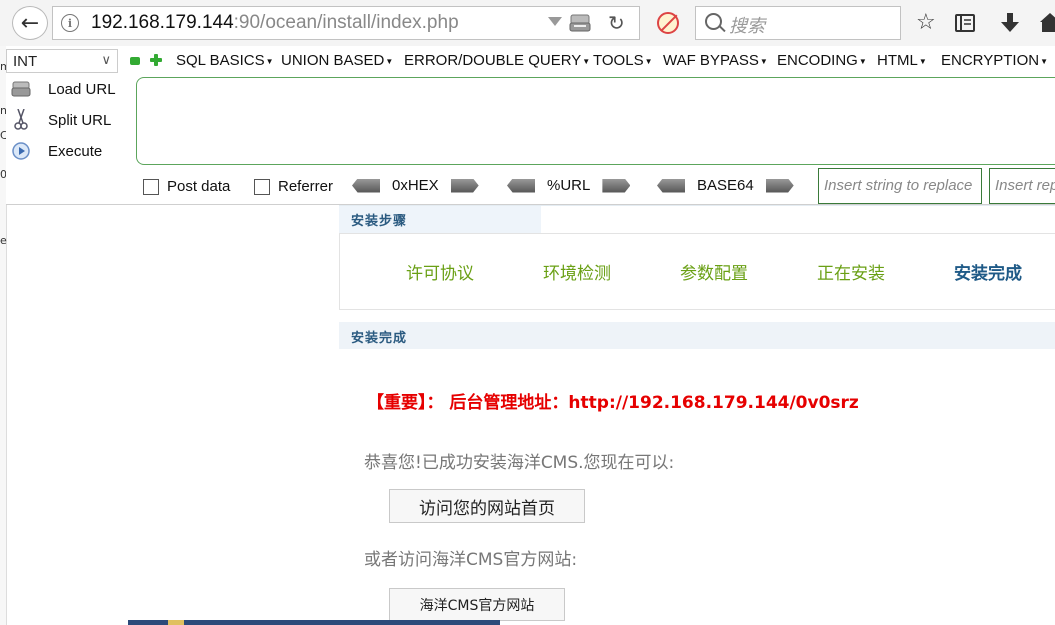 The height and width of the screenshot is (625, 1055). I want to click on back-button: ←, so click(30, 23).